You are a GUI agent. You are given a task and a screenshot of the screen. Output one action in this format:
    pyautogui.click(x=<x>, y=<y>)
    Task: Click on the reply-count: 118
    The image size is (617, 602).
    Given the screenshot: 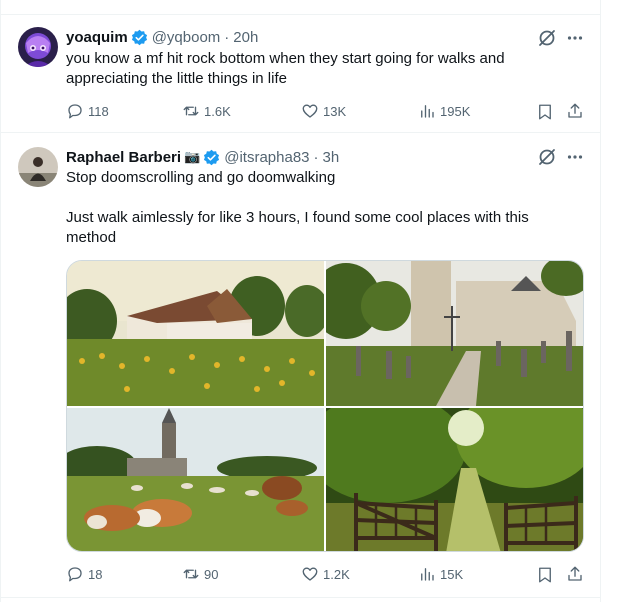 What is the action you would take?
    pyautogui.click(x=98, y=111)
    